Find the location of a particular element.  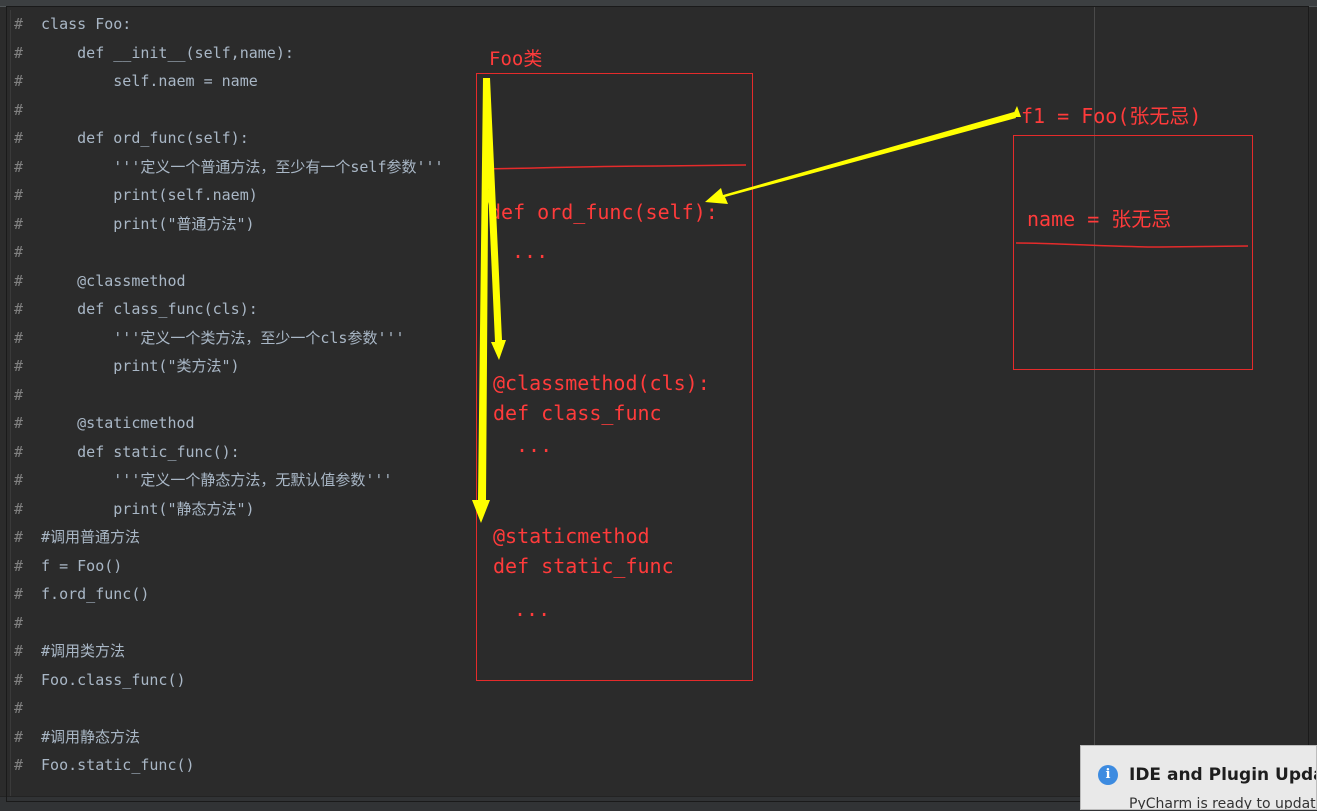

code-line: # print("类方法") is located at coordinates (127, 366).